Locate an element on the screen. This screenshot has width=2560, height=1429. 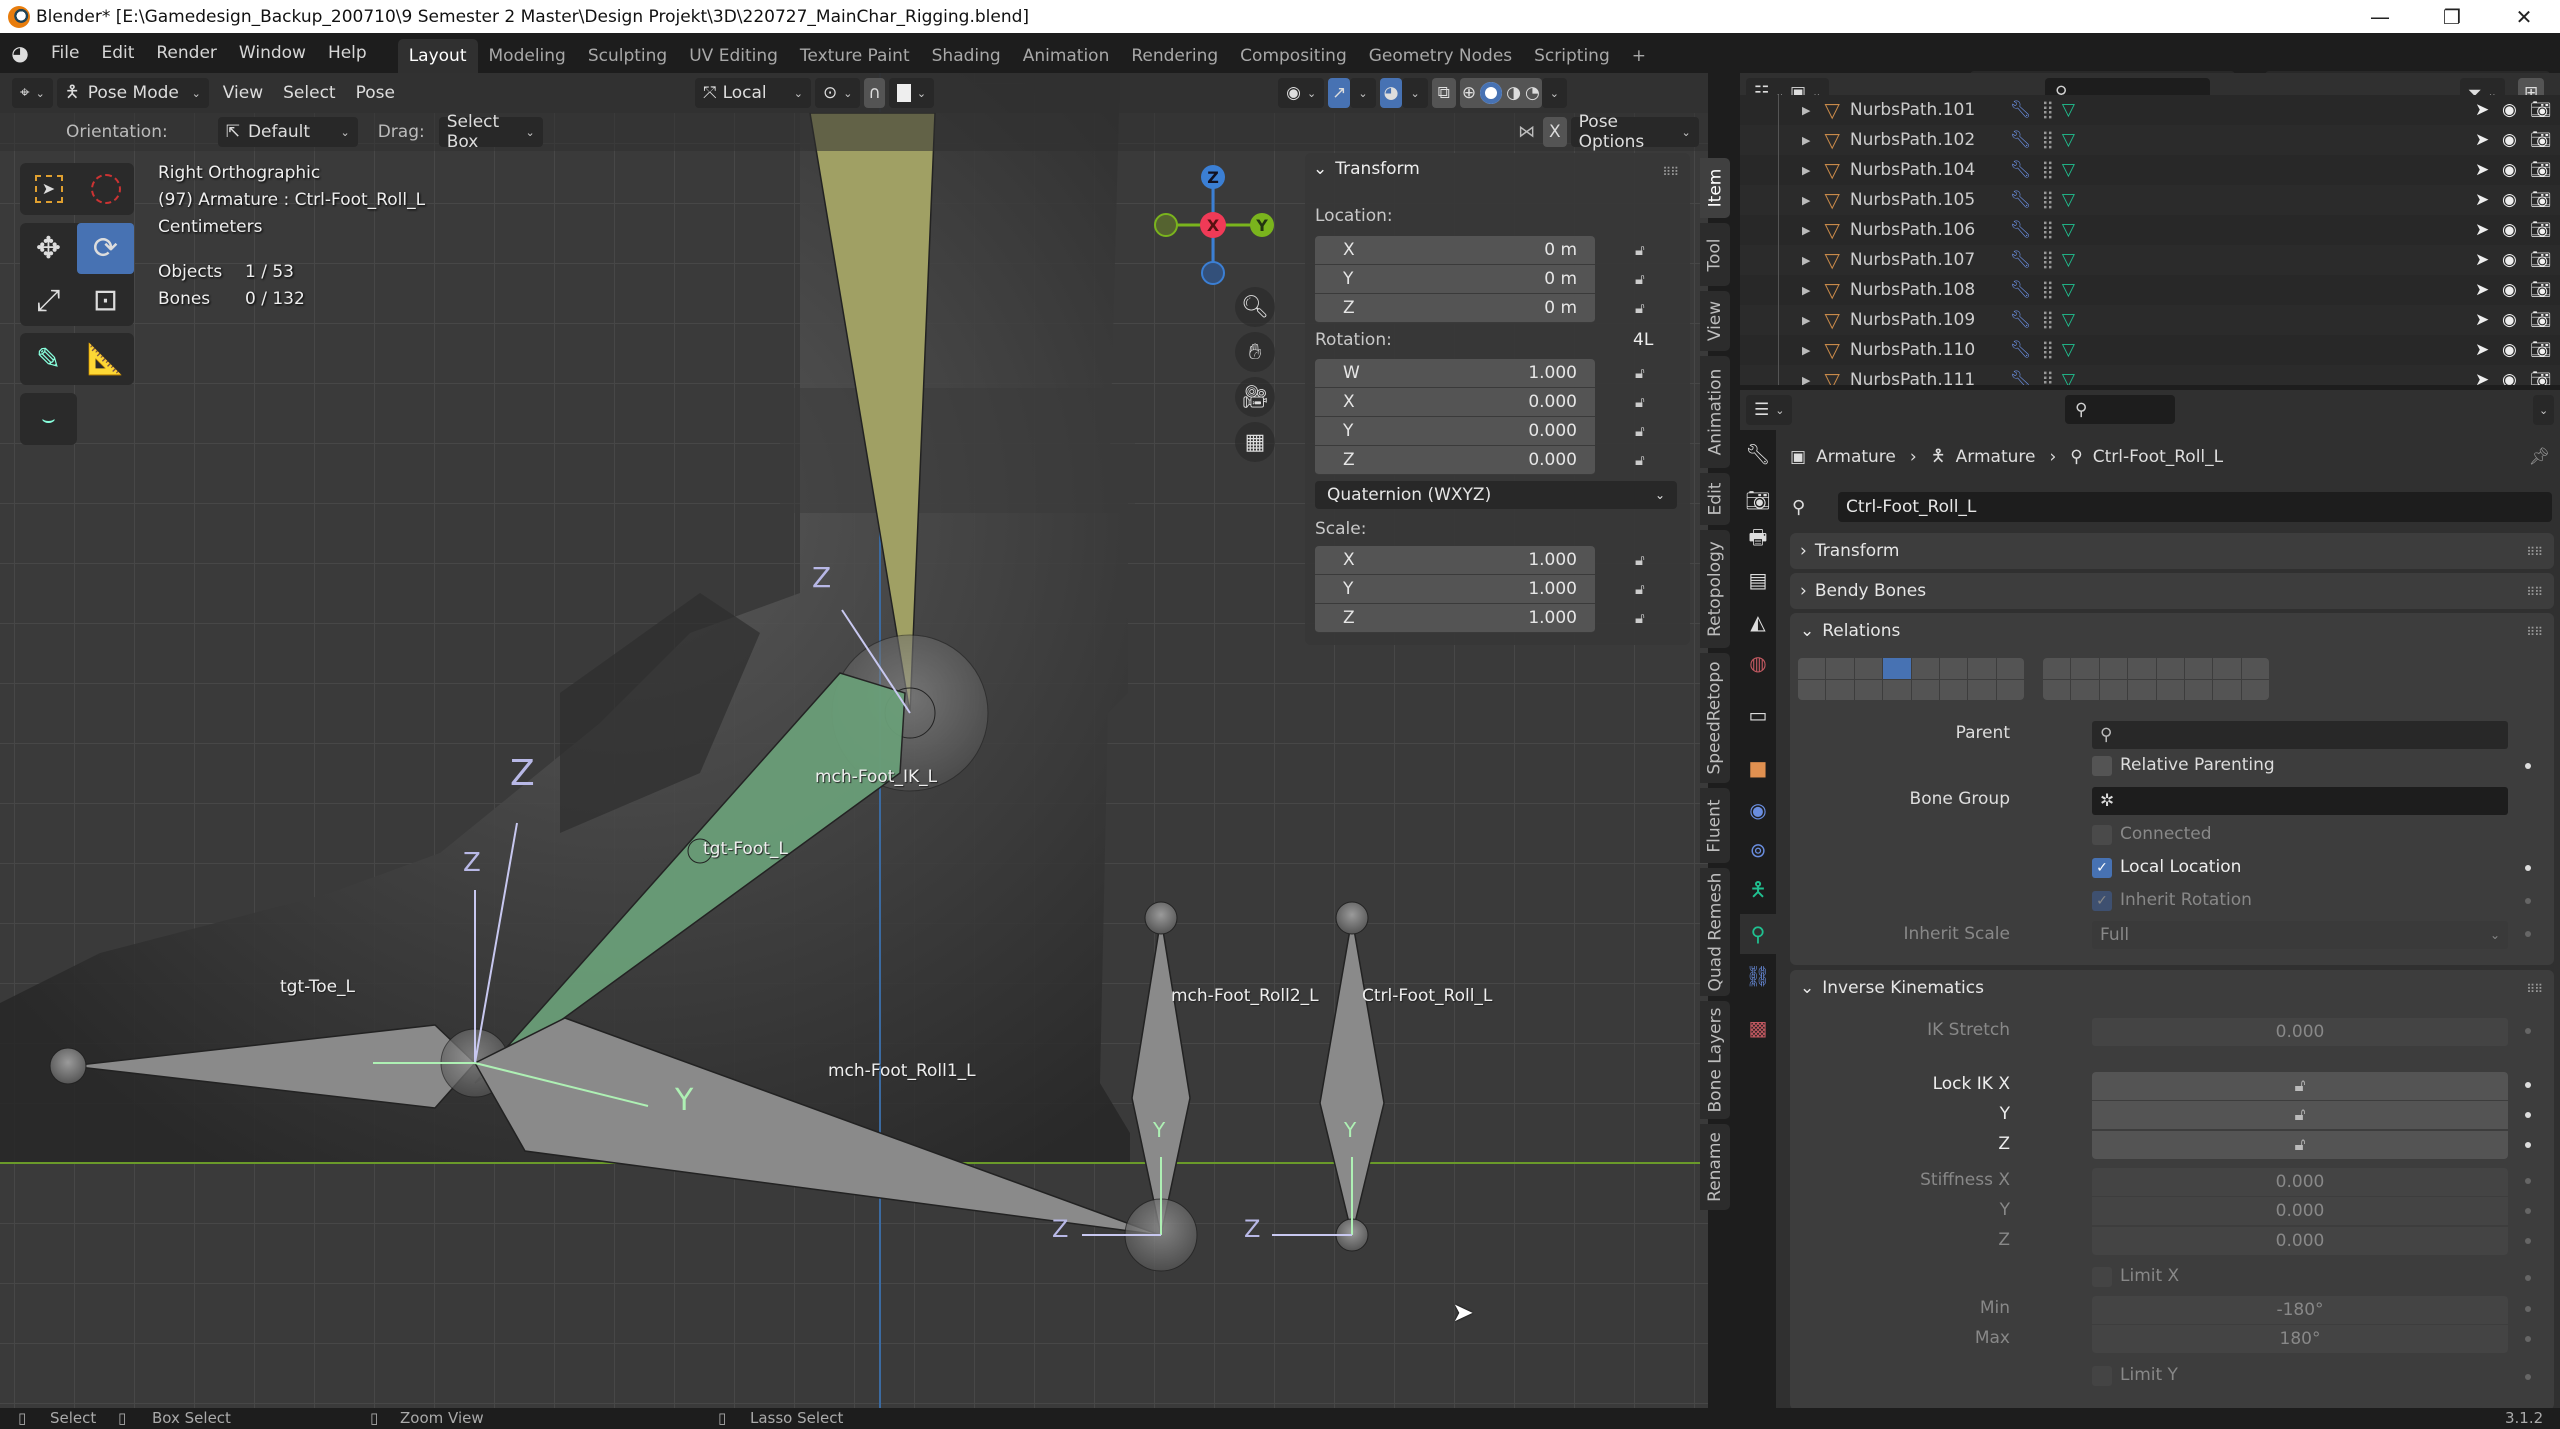
tab-world: ◍ is located at coordinates (1758, 663).